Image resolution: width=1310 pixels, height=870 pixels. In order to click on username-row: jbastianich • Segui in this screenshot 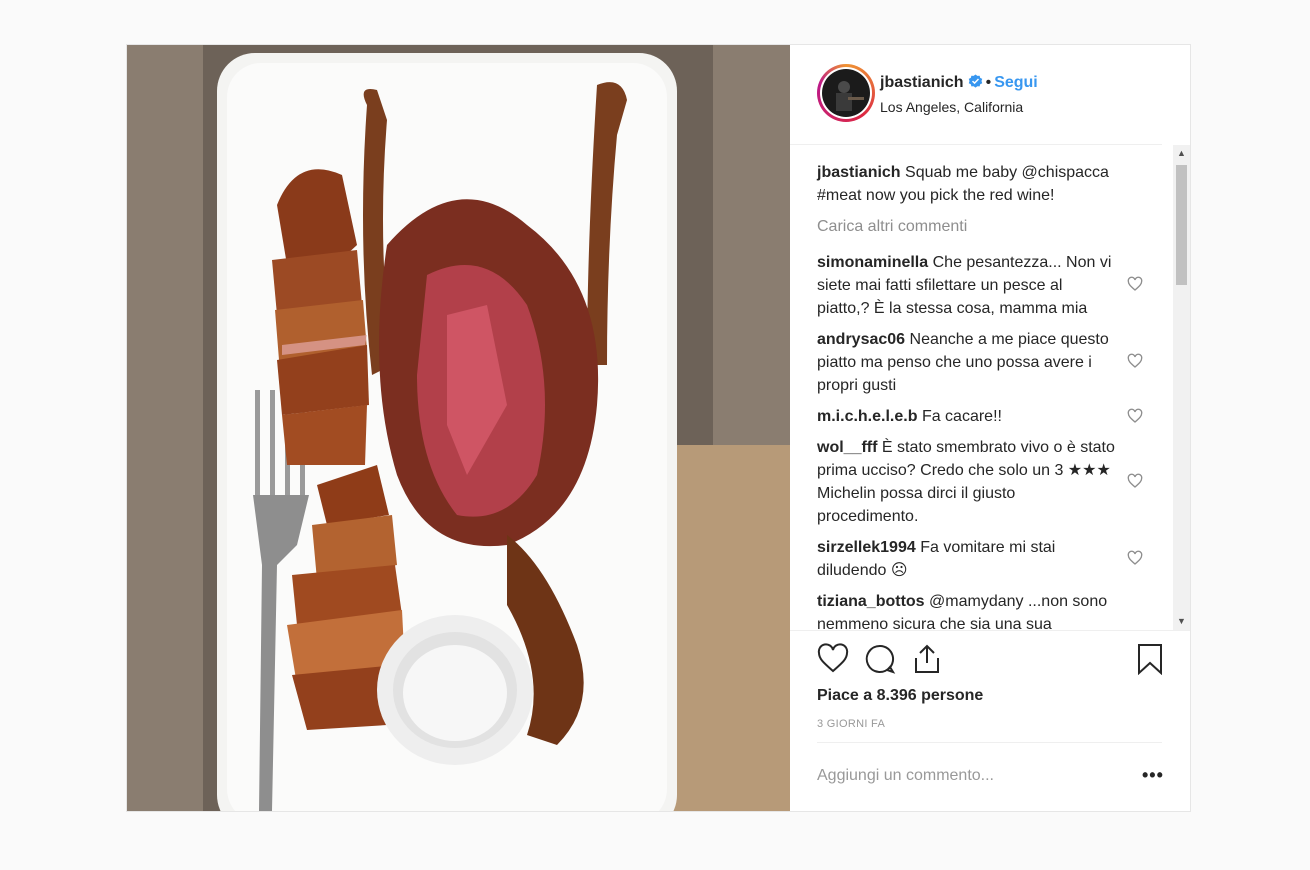, I will do `click(959, 83)`.